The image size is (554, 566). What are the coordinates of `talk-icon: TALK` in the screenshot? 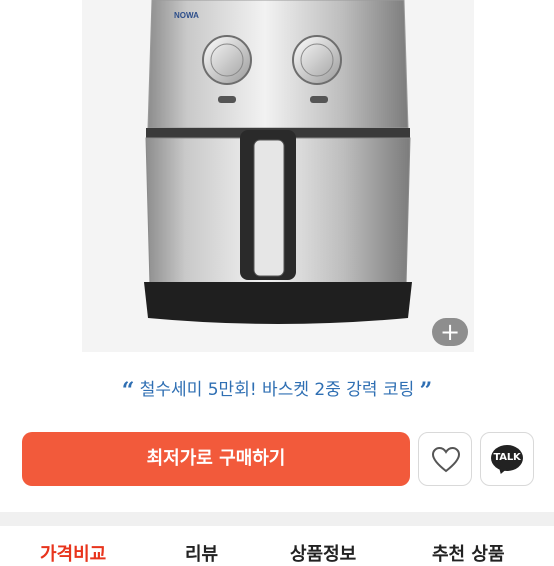 It's located at (507, 458).